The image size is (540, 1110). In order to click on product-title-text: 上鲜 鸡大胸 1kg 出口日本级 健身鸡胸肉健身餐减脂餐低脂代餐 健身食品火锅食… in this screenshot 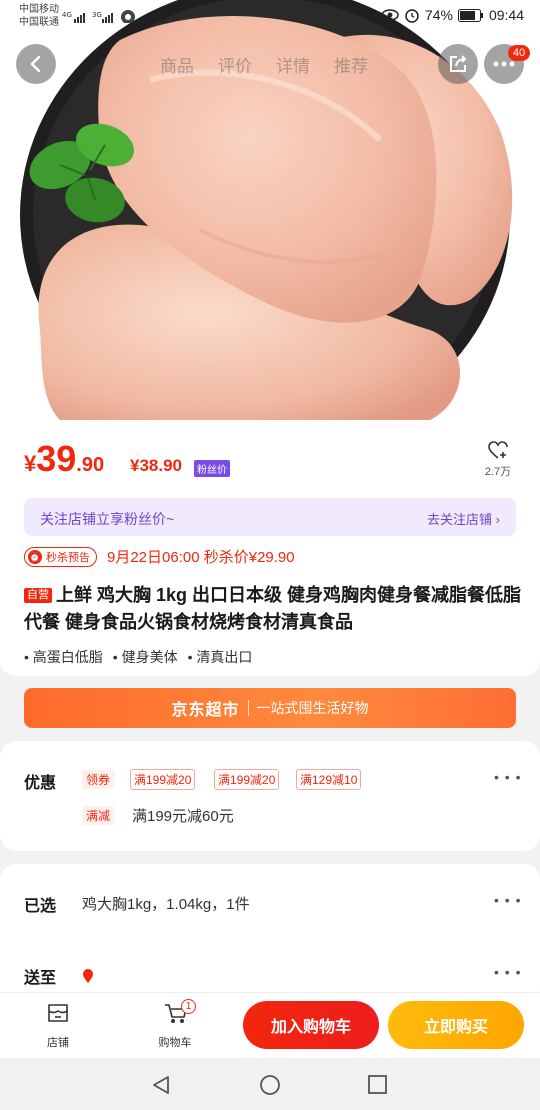, I will do `click(273, 608)`.